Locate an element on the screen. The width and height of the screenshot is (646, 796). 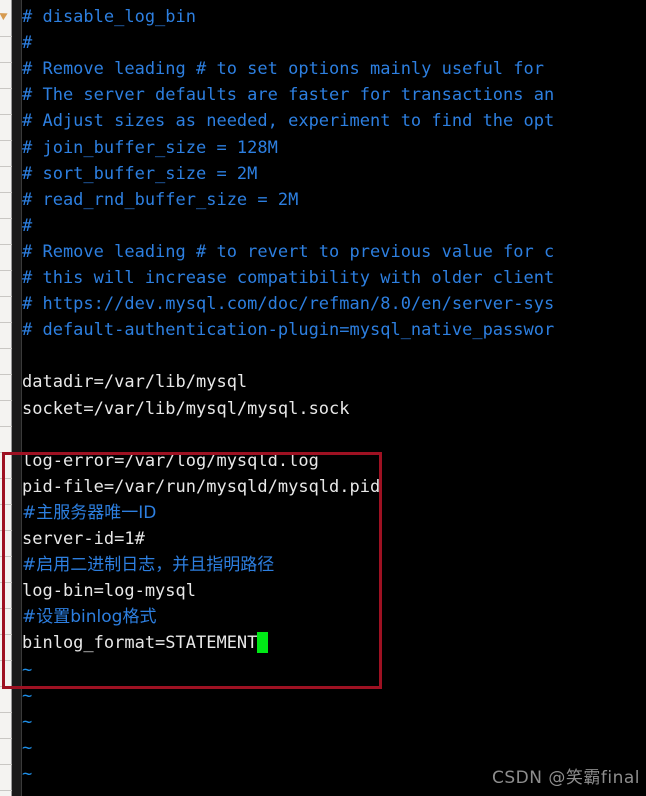
editor-line: #设置binlog格式 is located at coordinates (89, 617).